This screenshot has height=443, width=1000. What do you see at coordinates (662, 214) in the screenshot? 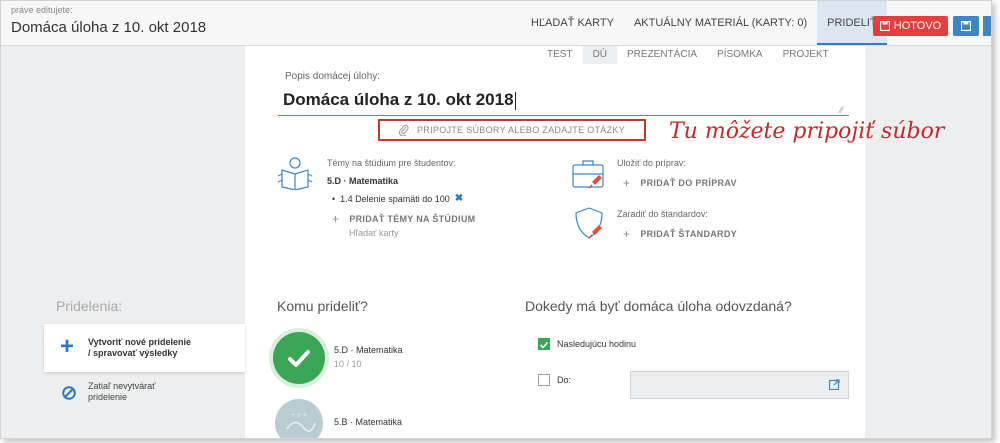
I see `standards-label: Zaradiť do štandardov:` at bounding box center [662, 214].